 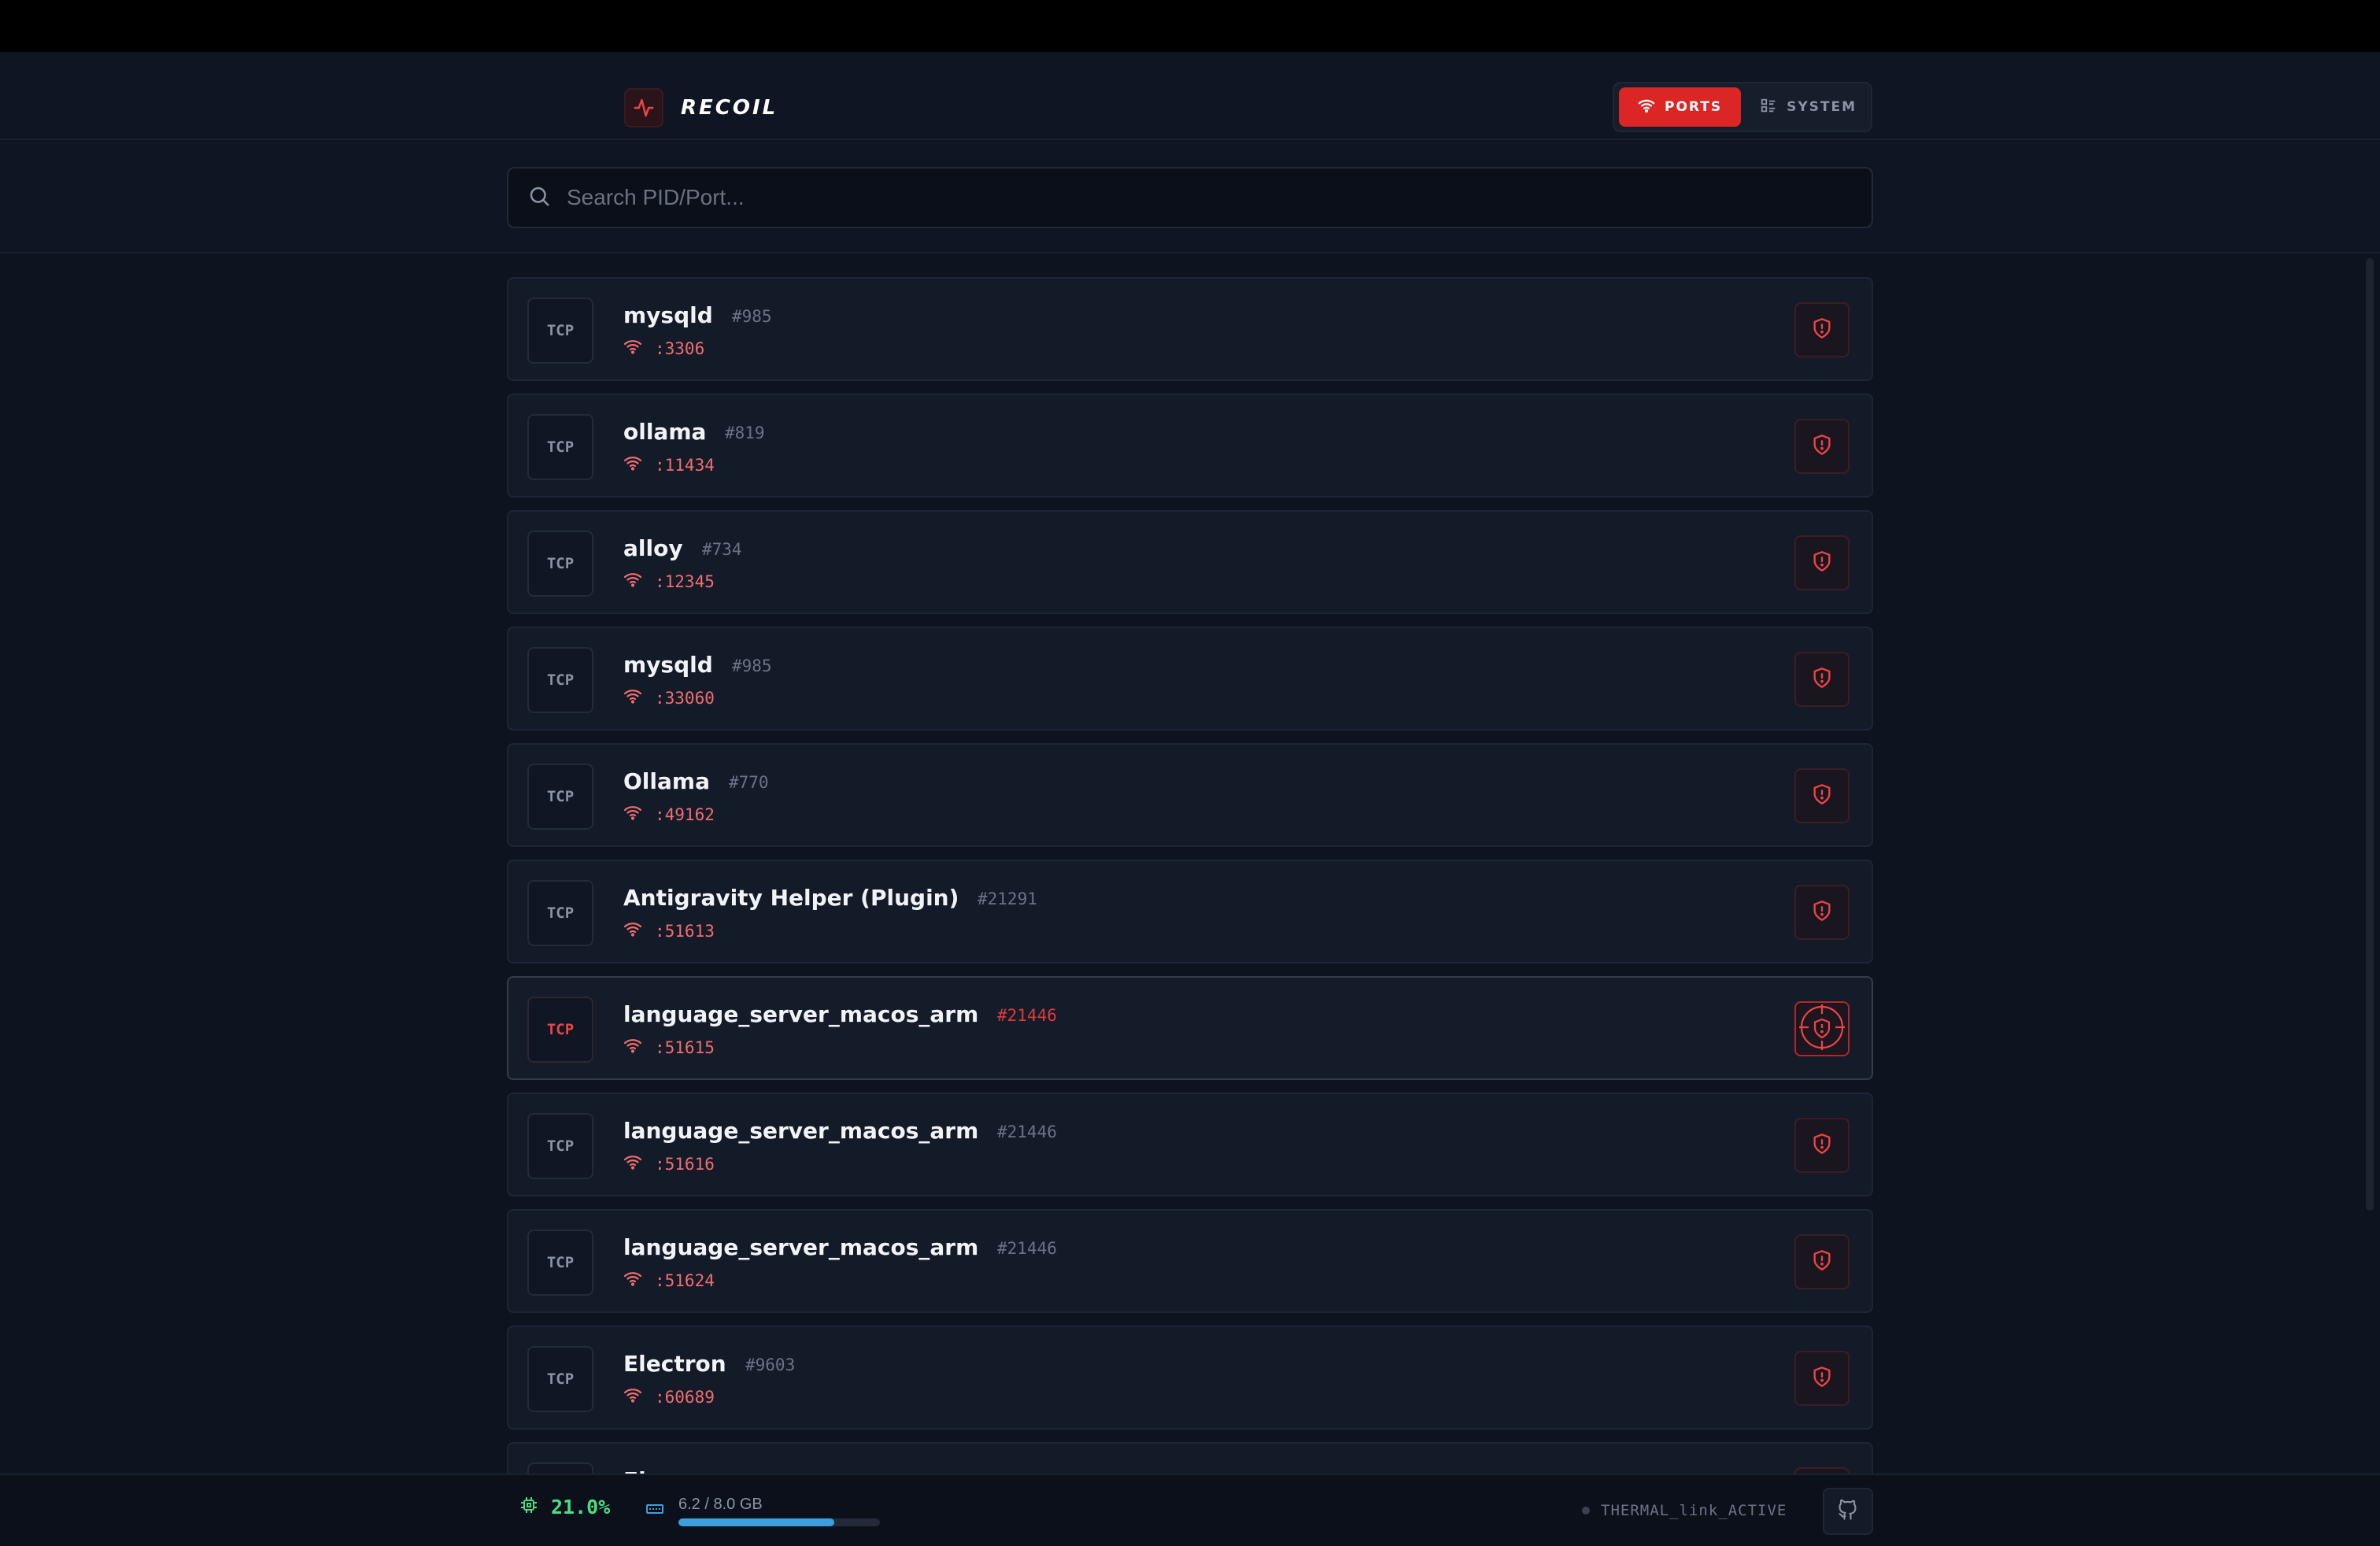 I want to click on process-pid: #734, so click(x=722, y=550).